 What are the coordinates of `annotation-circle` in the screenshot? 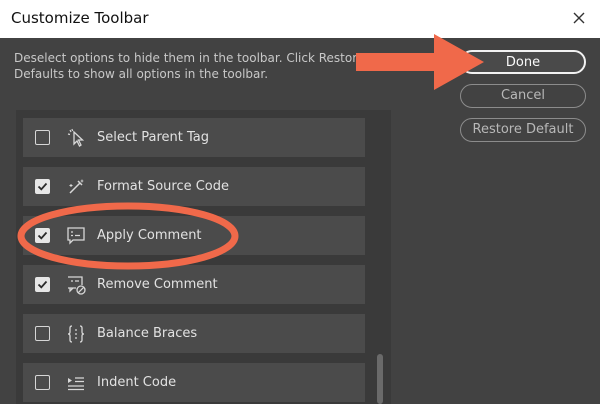 It's located at (128, 236).